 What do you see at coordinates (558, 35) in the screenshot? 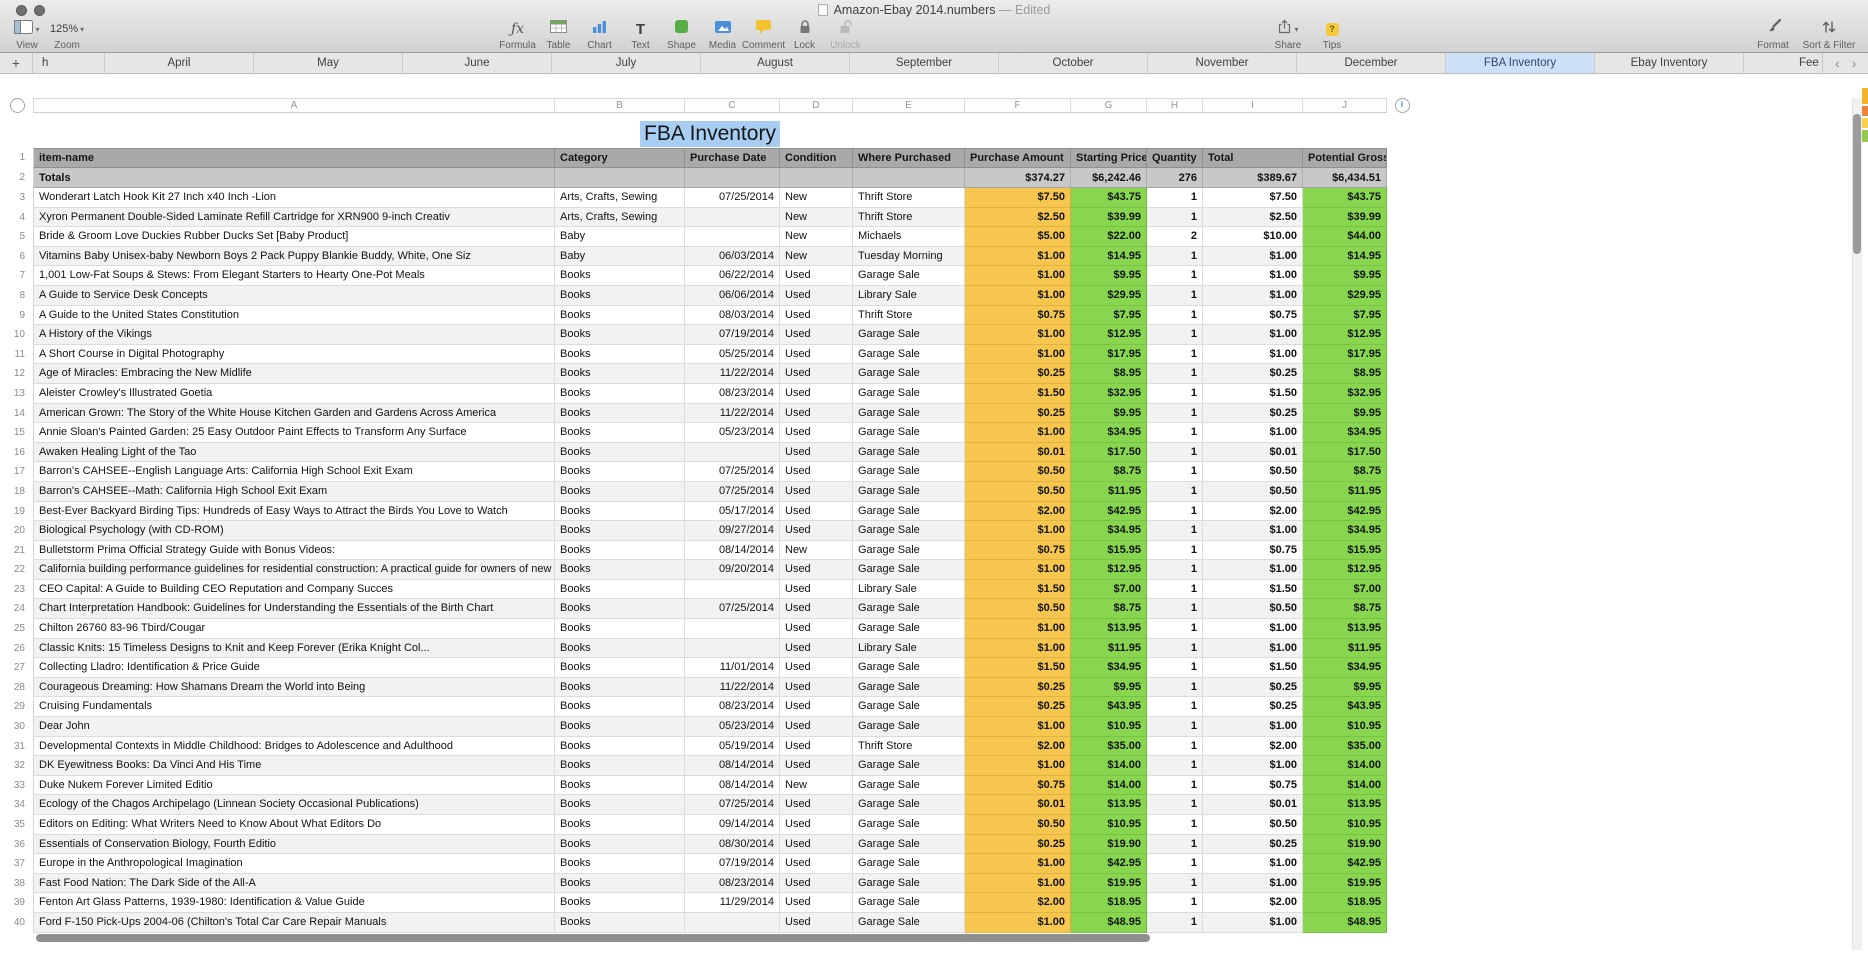
I see `table-button: Table` at bounding box center [558, 35].